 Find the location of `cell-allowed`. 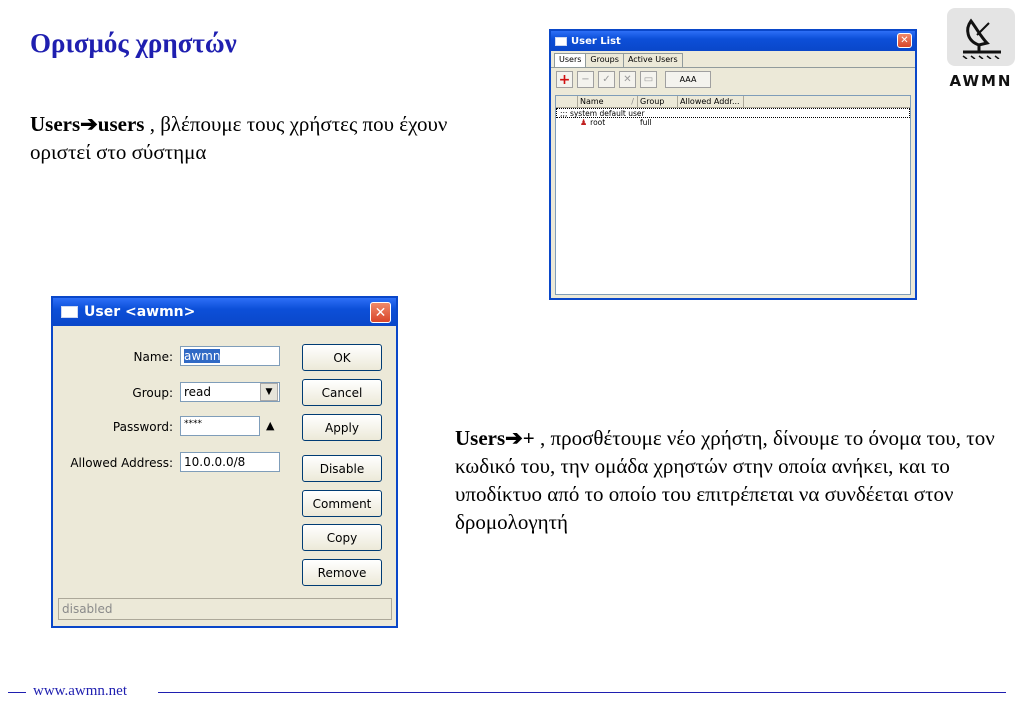

cell-allowed is located at coordinates (711, 123).